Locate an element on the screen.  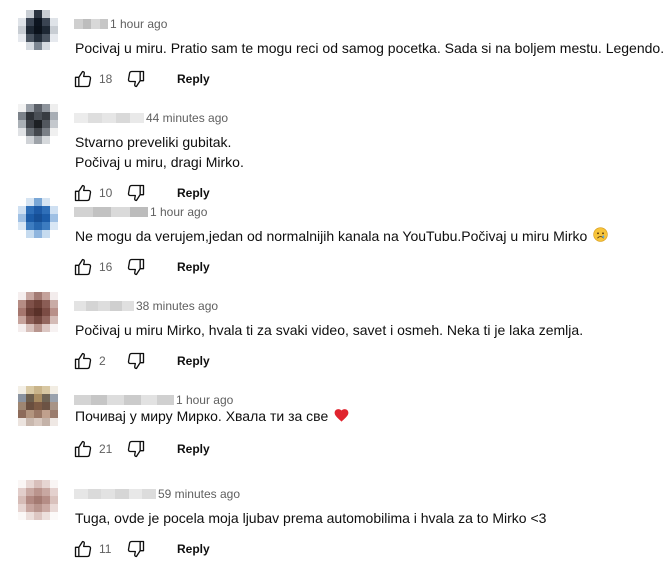
crying-face-icon is located at coordinates (601, 237).